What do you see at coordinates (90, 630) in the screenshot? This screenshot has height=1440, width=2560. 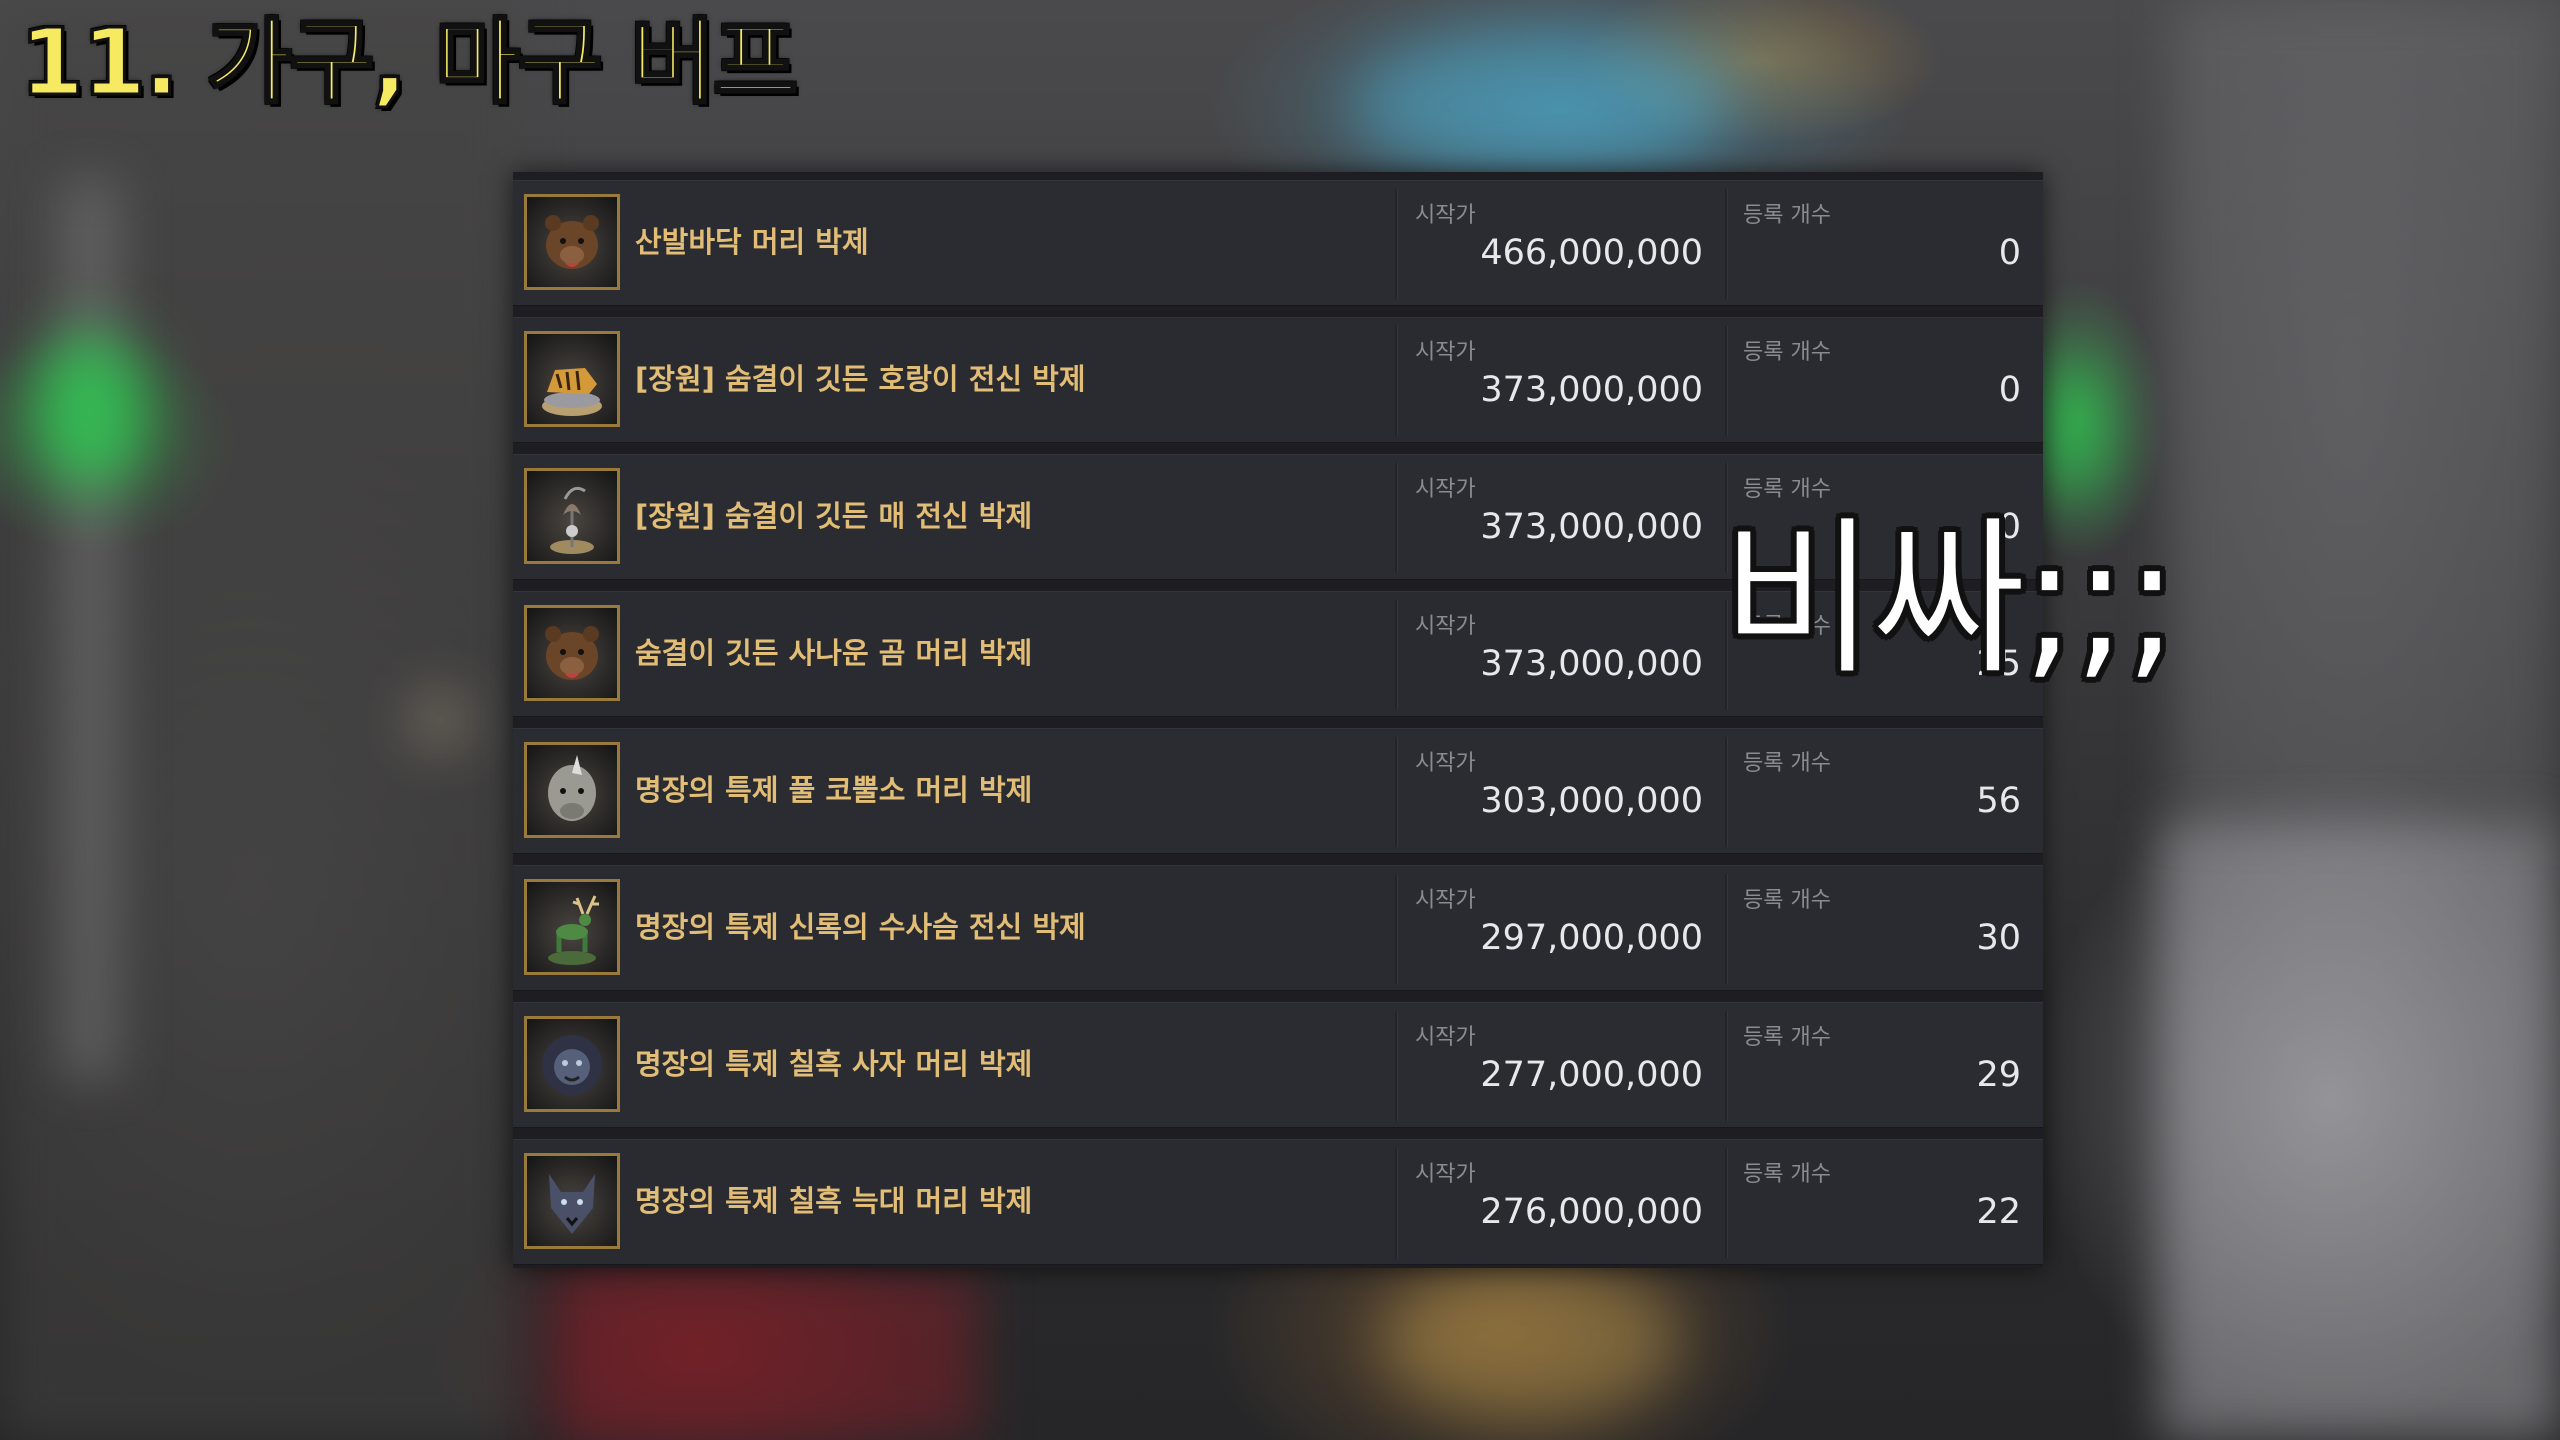 I see `background-pillar` at bounding box center [90, 630].